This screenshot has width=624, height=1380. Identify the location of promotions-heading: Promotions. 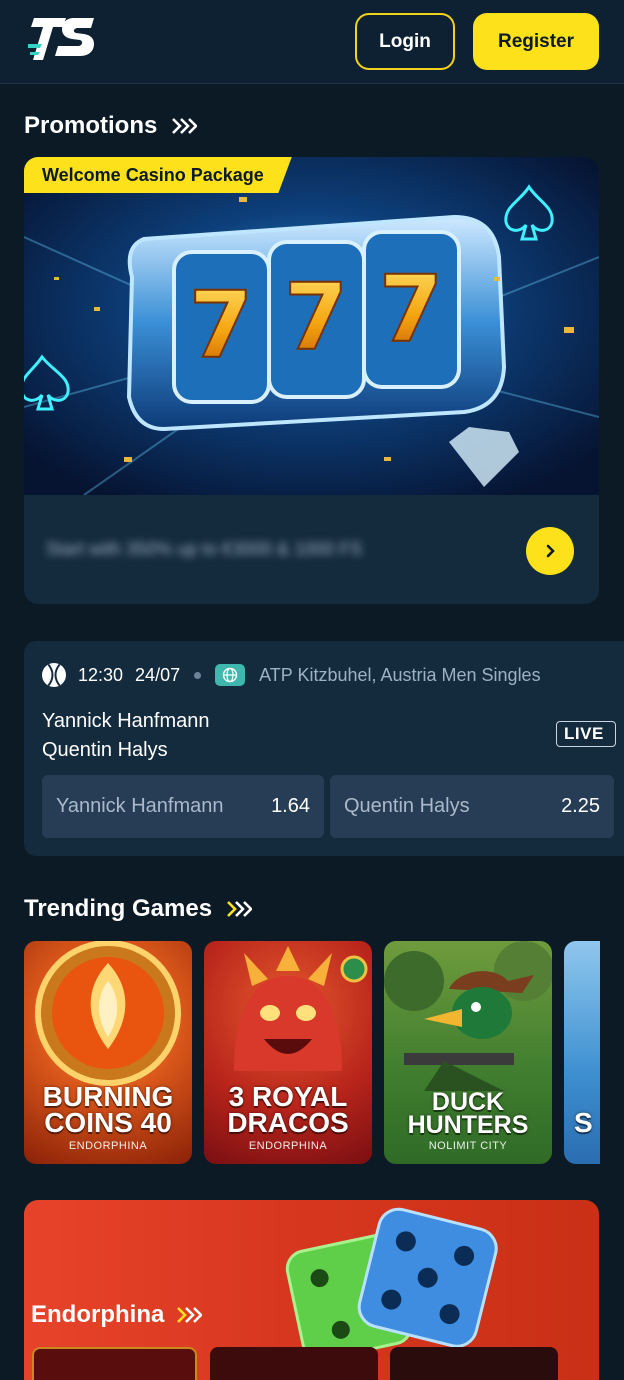
(111, 126).